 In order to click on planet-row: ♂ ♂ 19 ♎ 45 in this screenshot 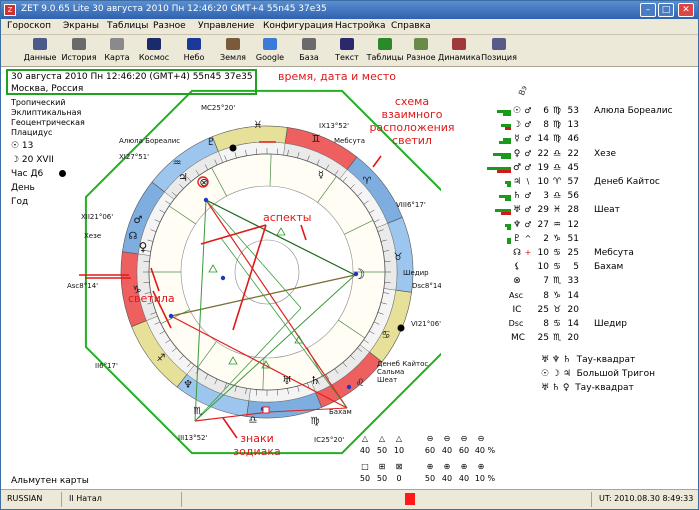, I will do `click(588, 169)`.